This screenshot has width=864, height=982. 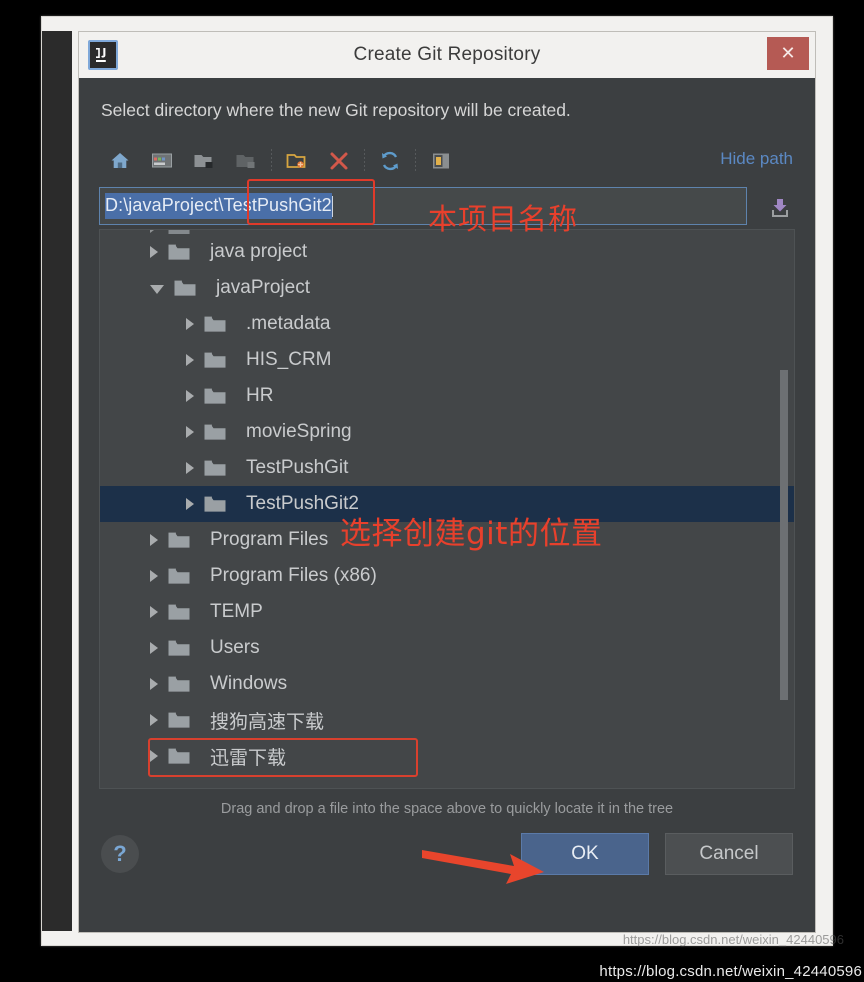 I want to click on paste-down-arrow-icon, so click(x=780, y=208).